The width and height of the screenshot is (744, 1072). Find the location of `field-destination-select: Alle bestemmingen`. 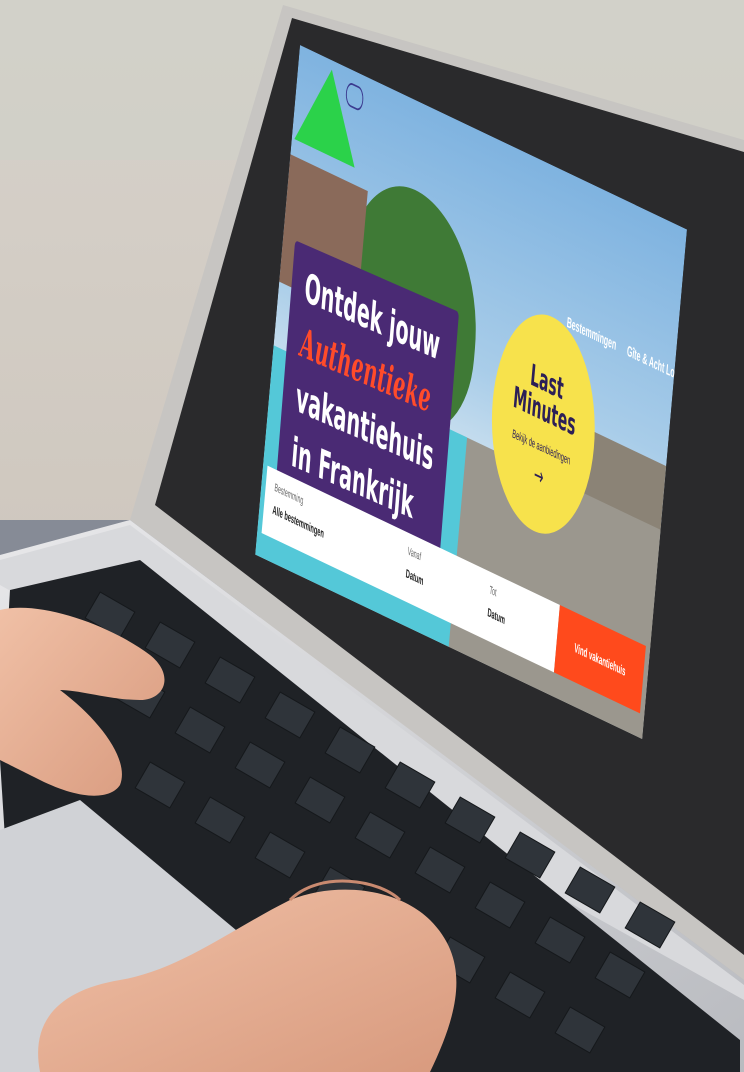

field-destination-select: Alle bestemmingen is located at coordinates (298, 522).